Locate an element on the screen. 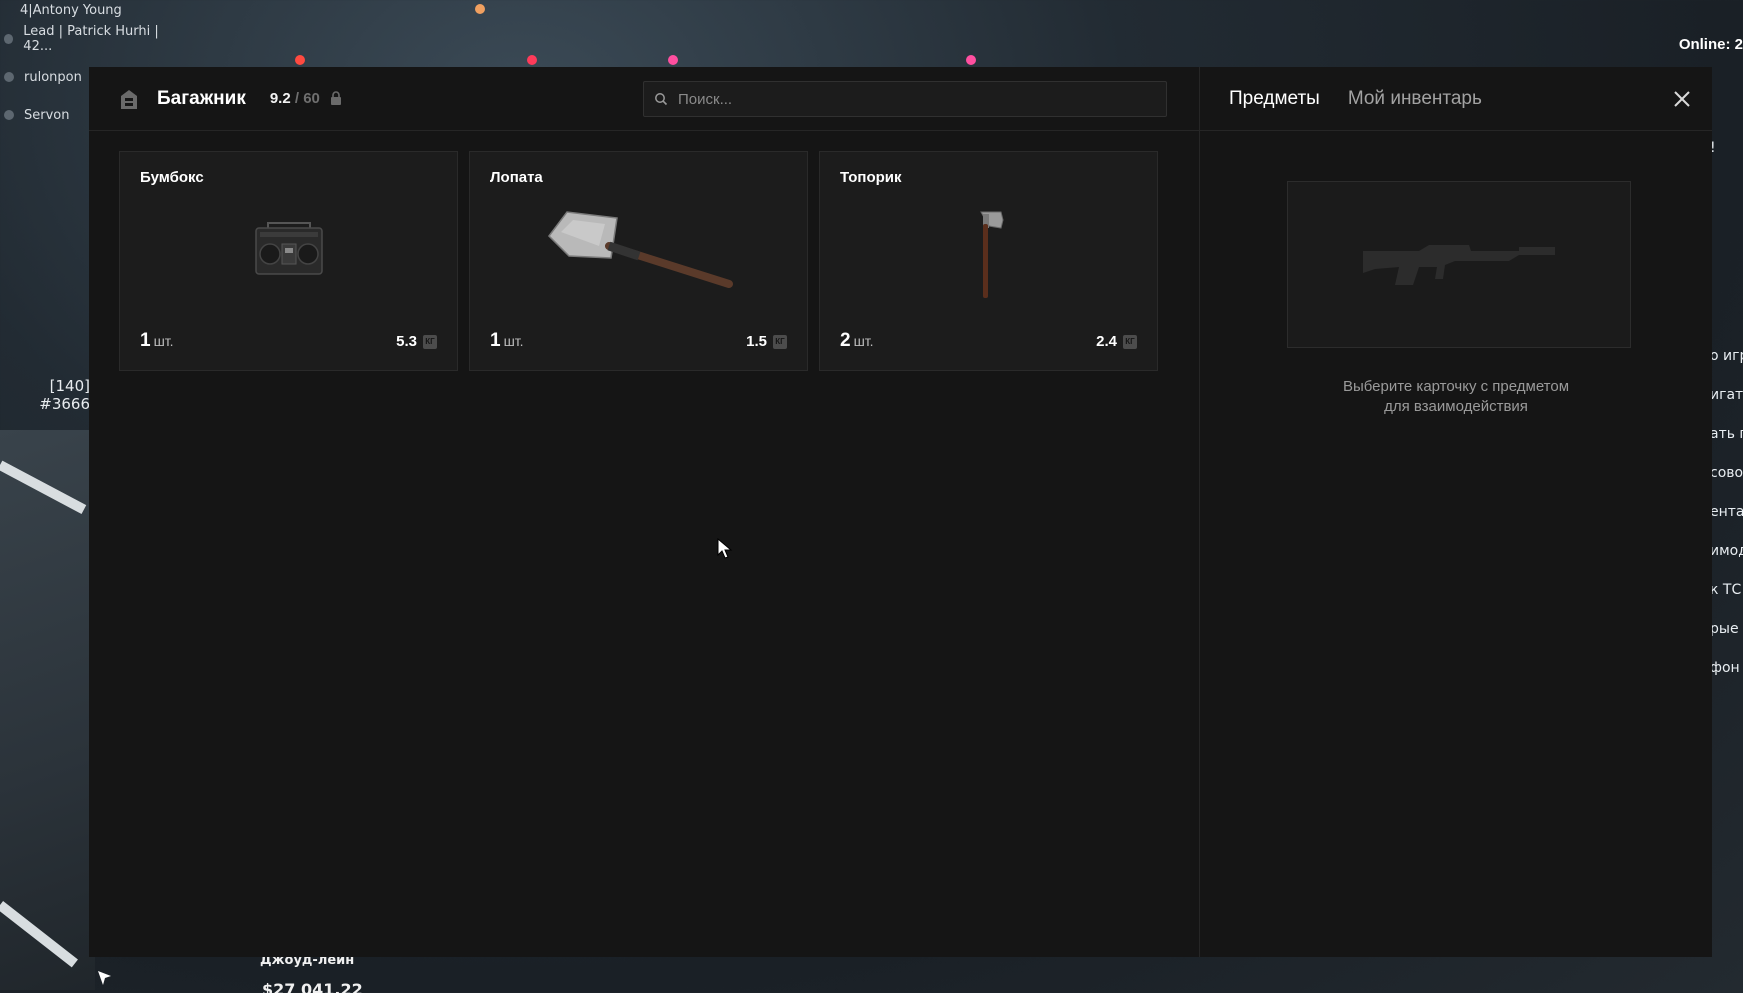 The image size is (1743, 993). item-preview is located at coordinates (1459, 264).